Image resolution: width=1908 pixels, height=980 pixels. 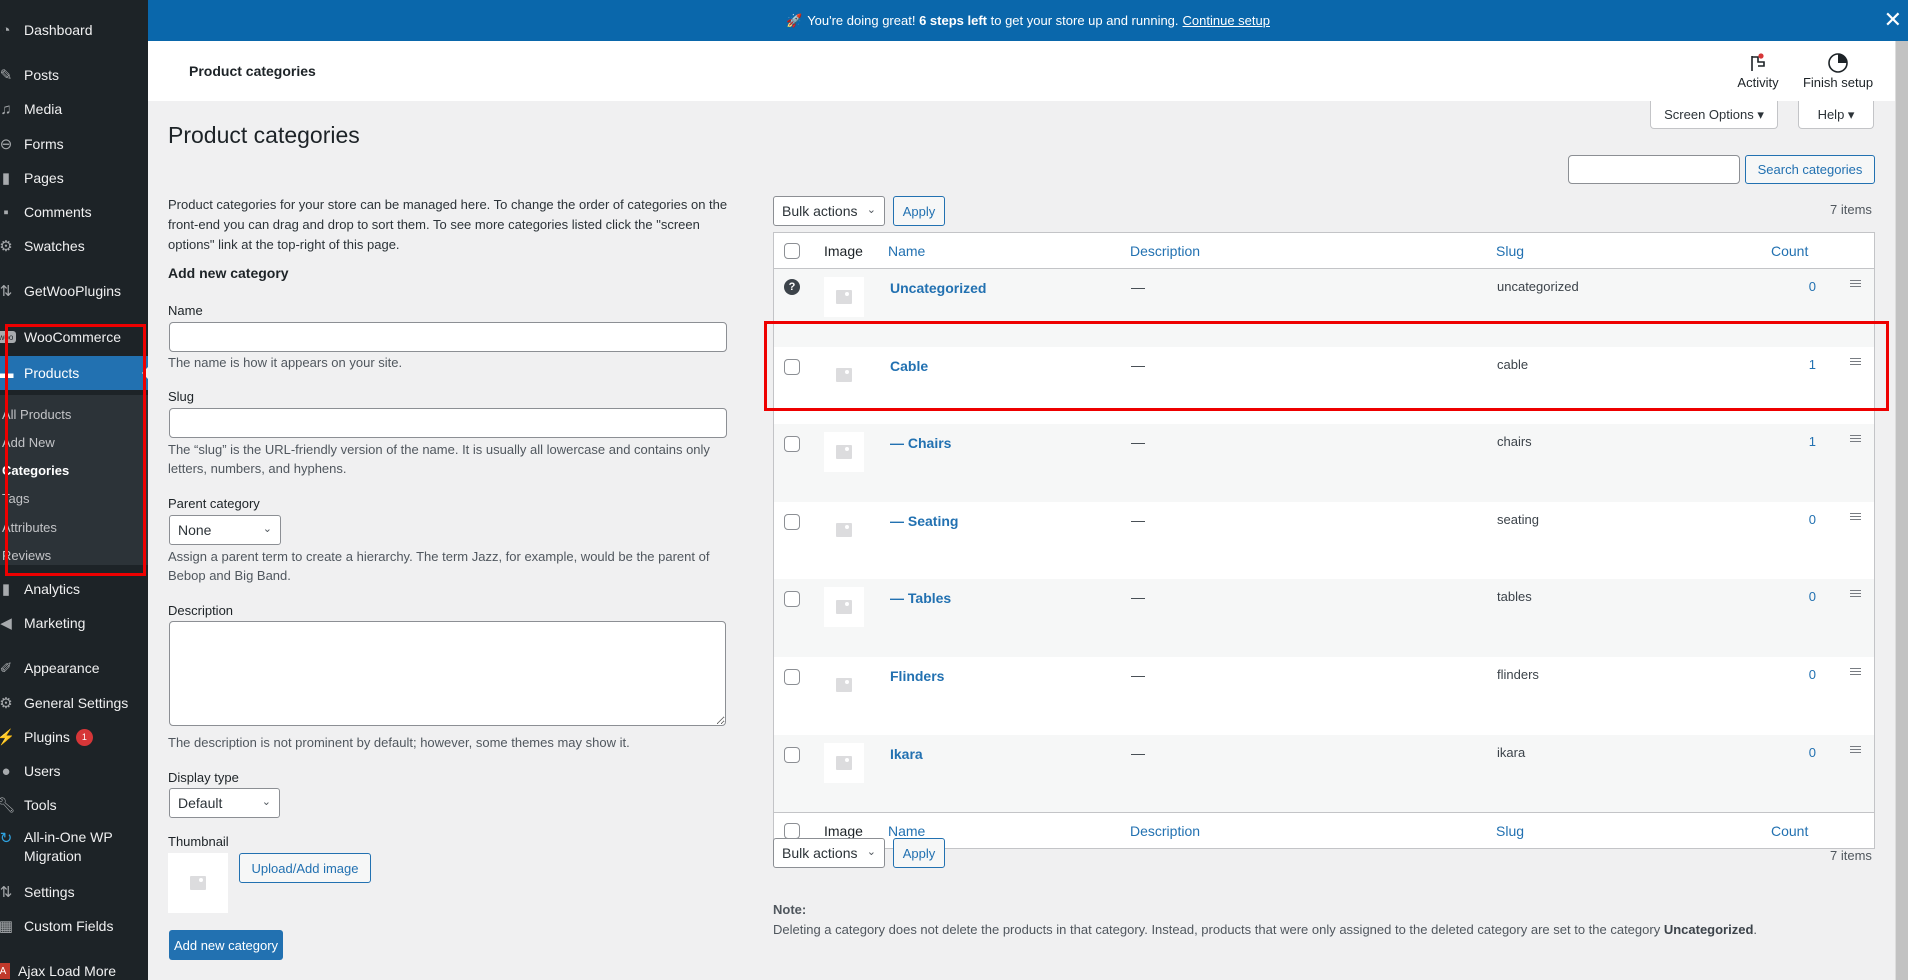 What do you see at coordinates (924, 521) in the screenshot?
I see `category-name-link: — Seating` at bounding box center [924, 521].